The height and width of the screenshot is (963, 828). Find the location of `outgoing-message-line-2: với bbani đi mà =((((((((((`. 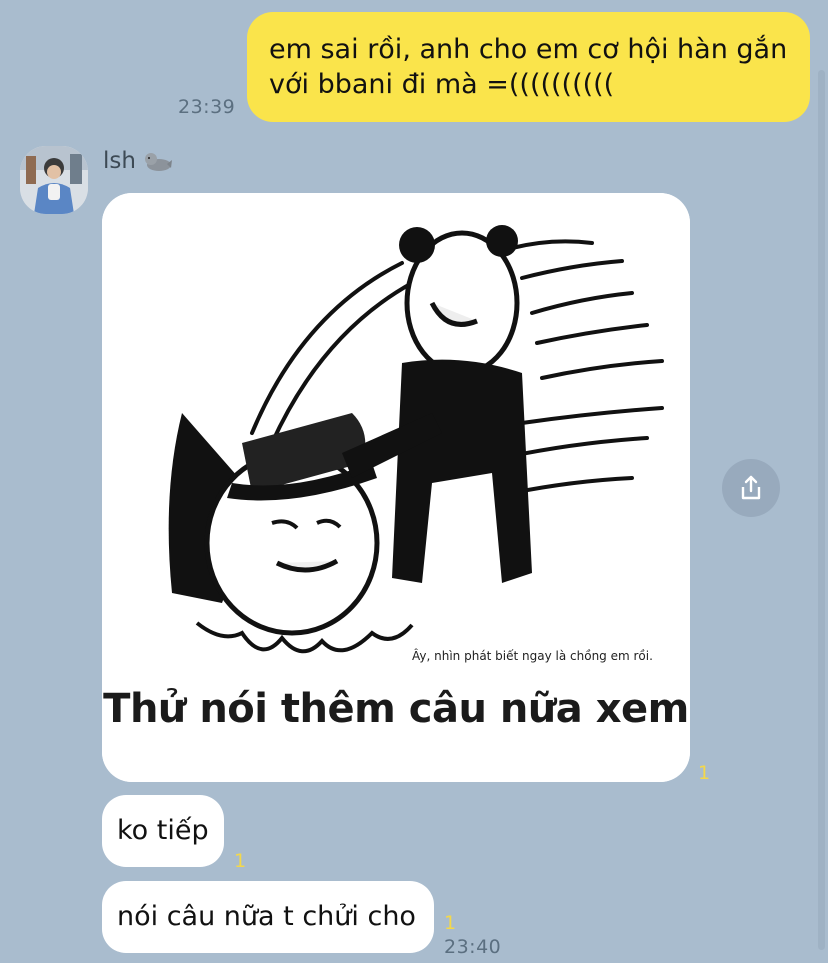

outgoing-message-line-2: với bbani đi mà =(((((((((( is located at coordinates (442, 84).